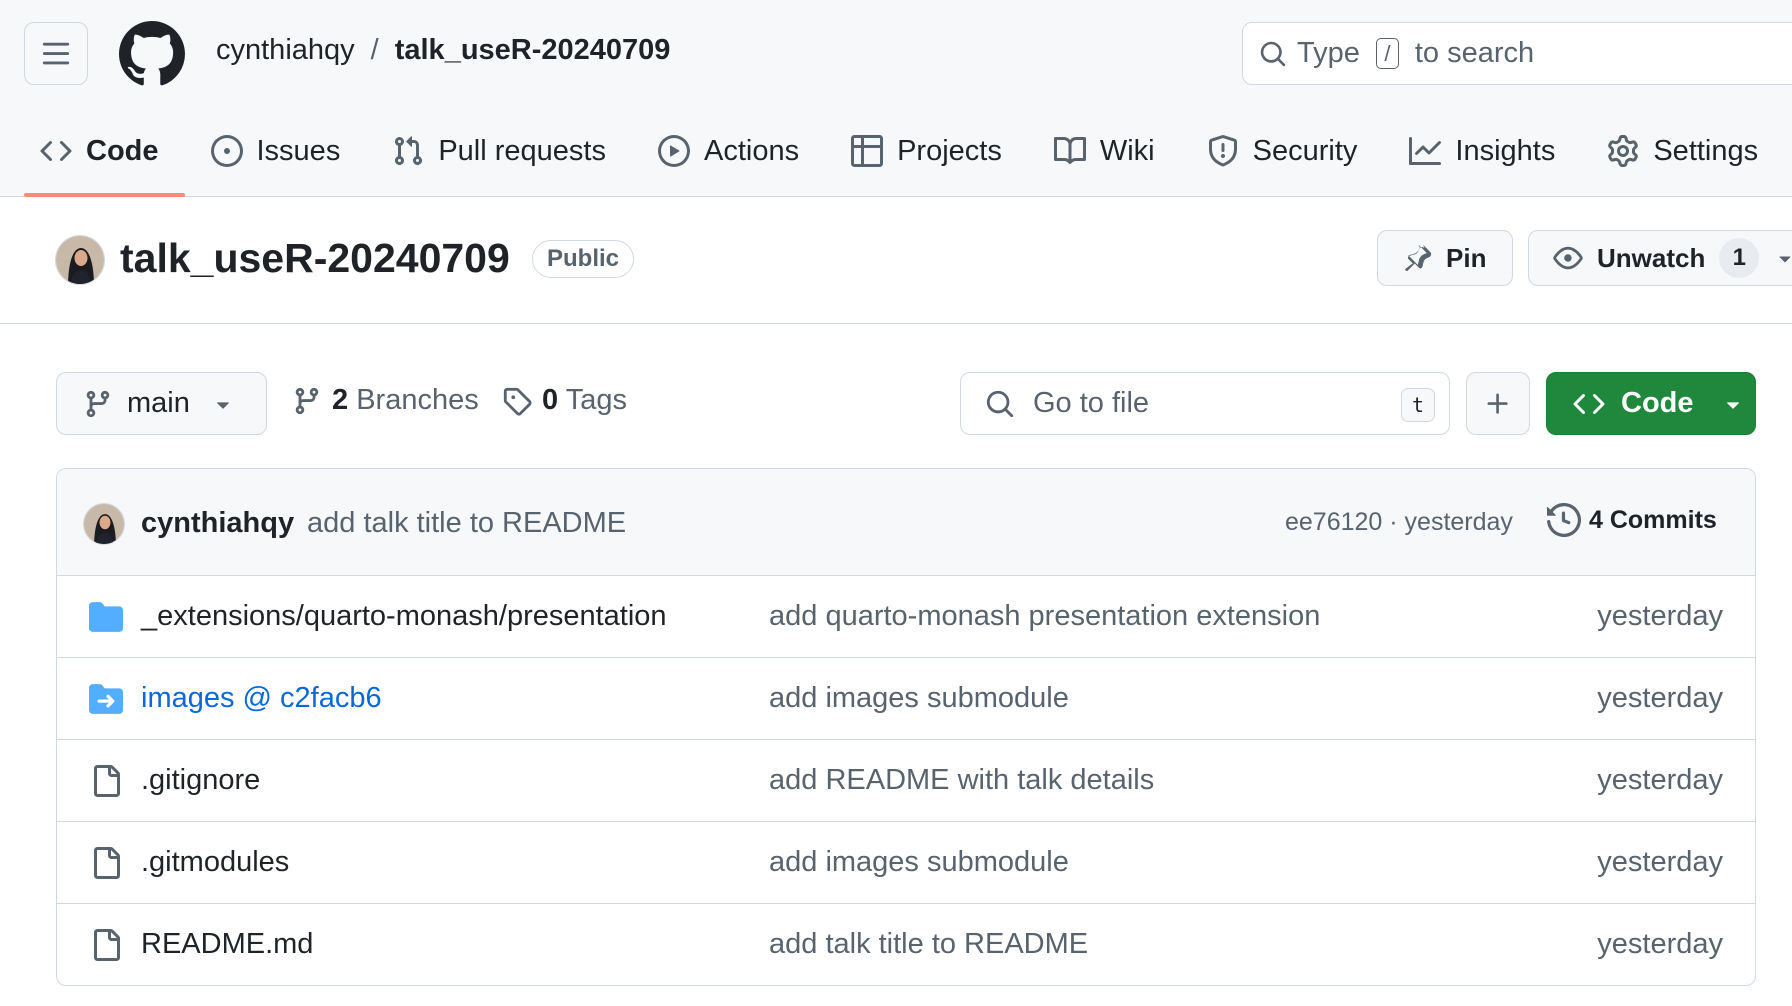 This screenshot has width=1792, height=1006. What do you see at coordinates (949, 150) in the screenshot?
I see `tab-projects-label: Projects` at bounding box center [949, 150].